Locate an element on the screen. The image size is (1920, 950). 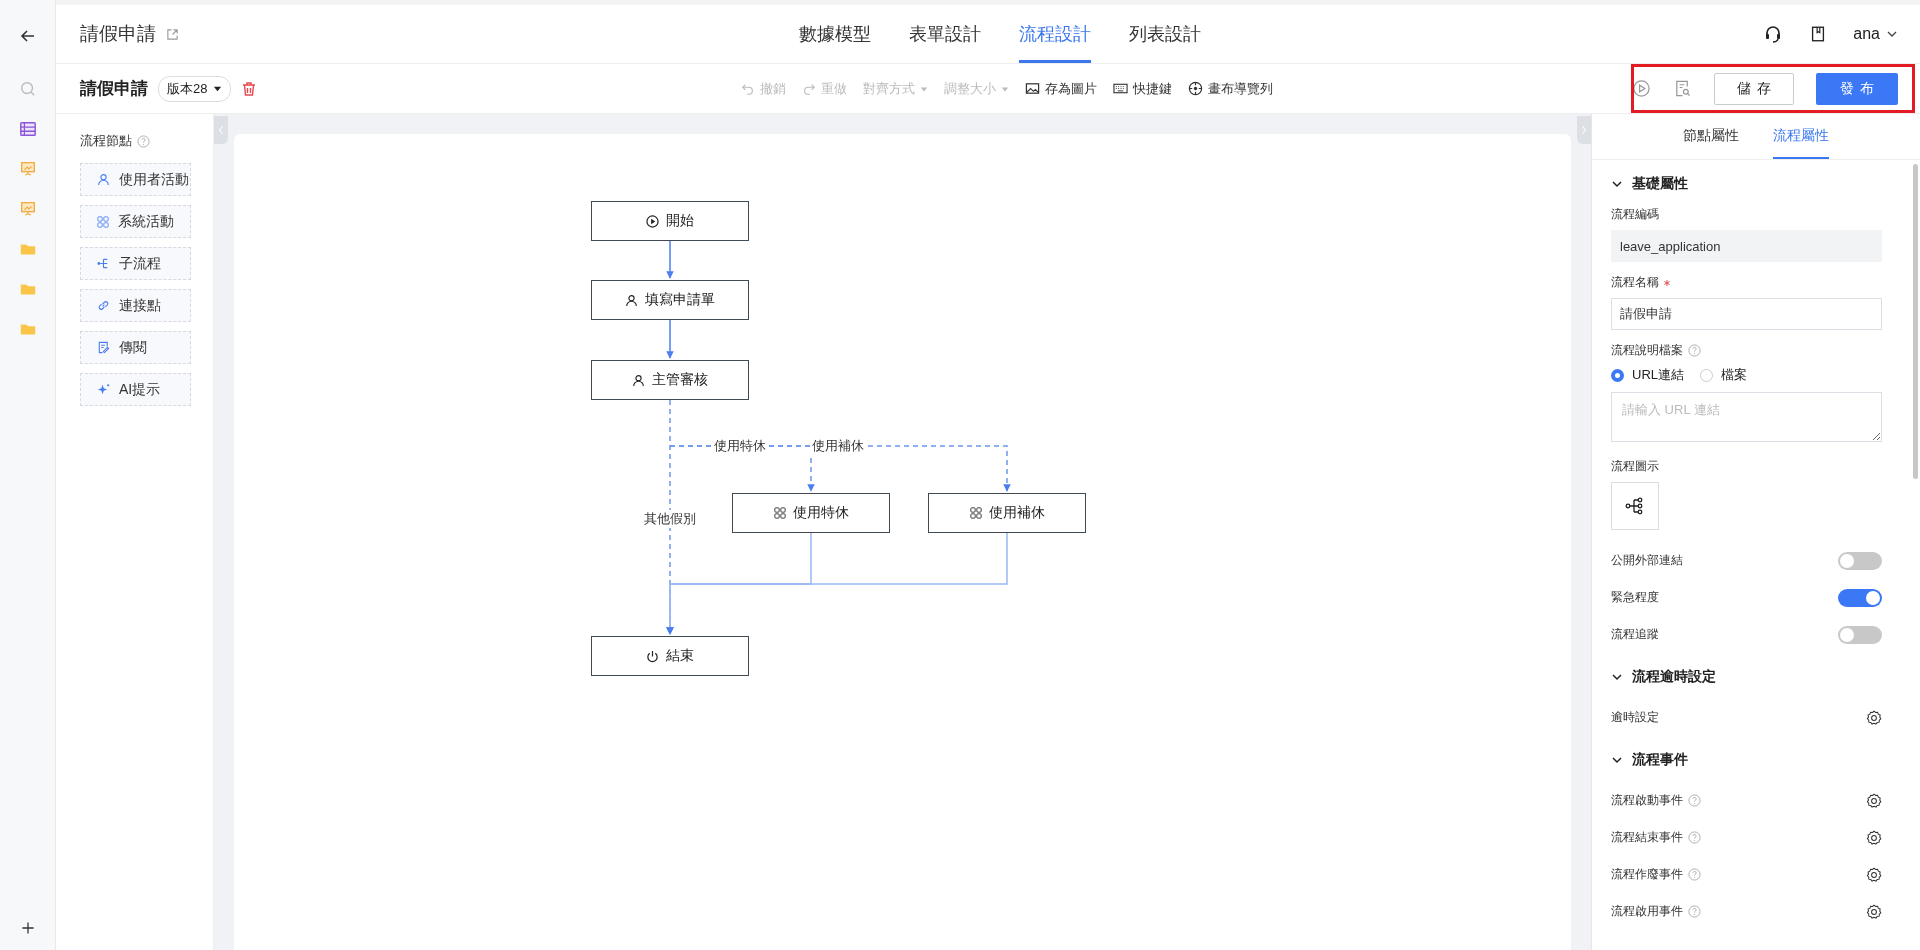
image-icon is located at coordinates (1032, 88).